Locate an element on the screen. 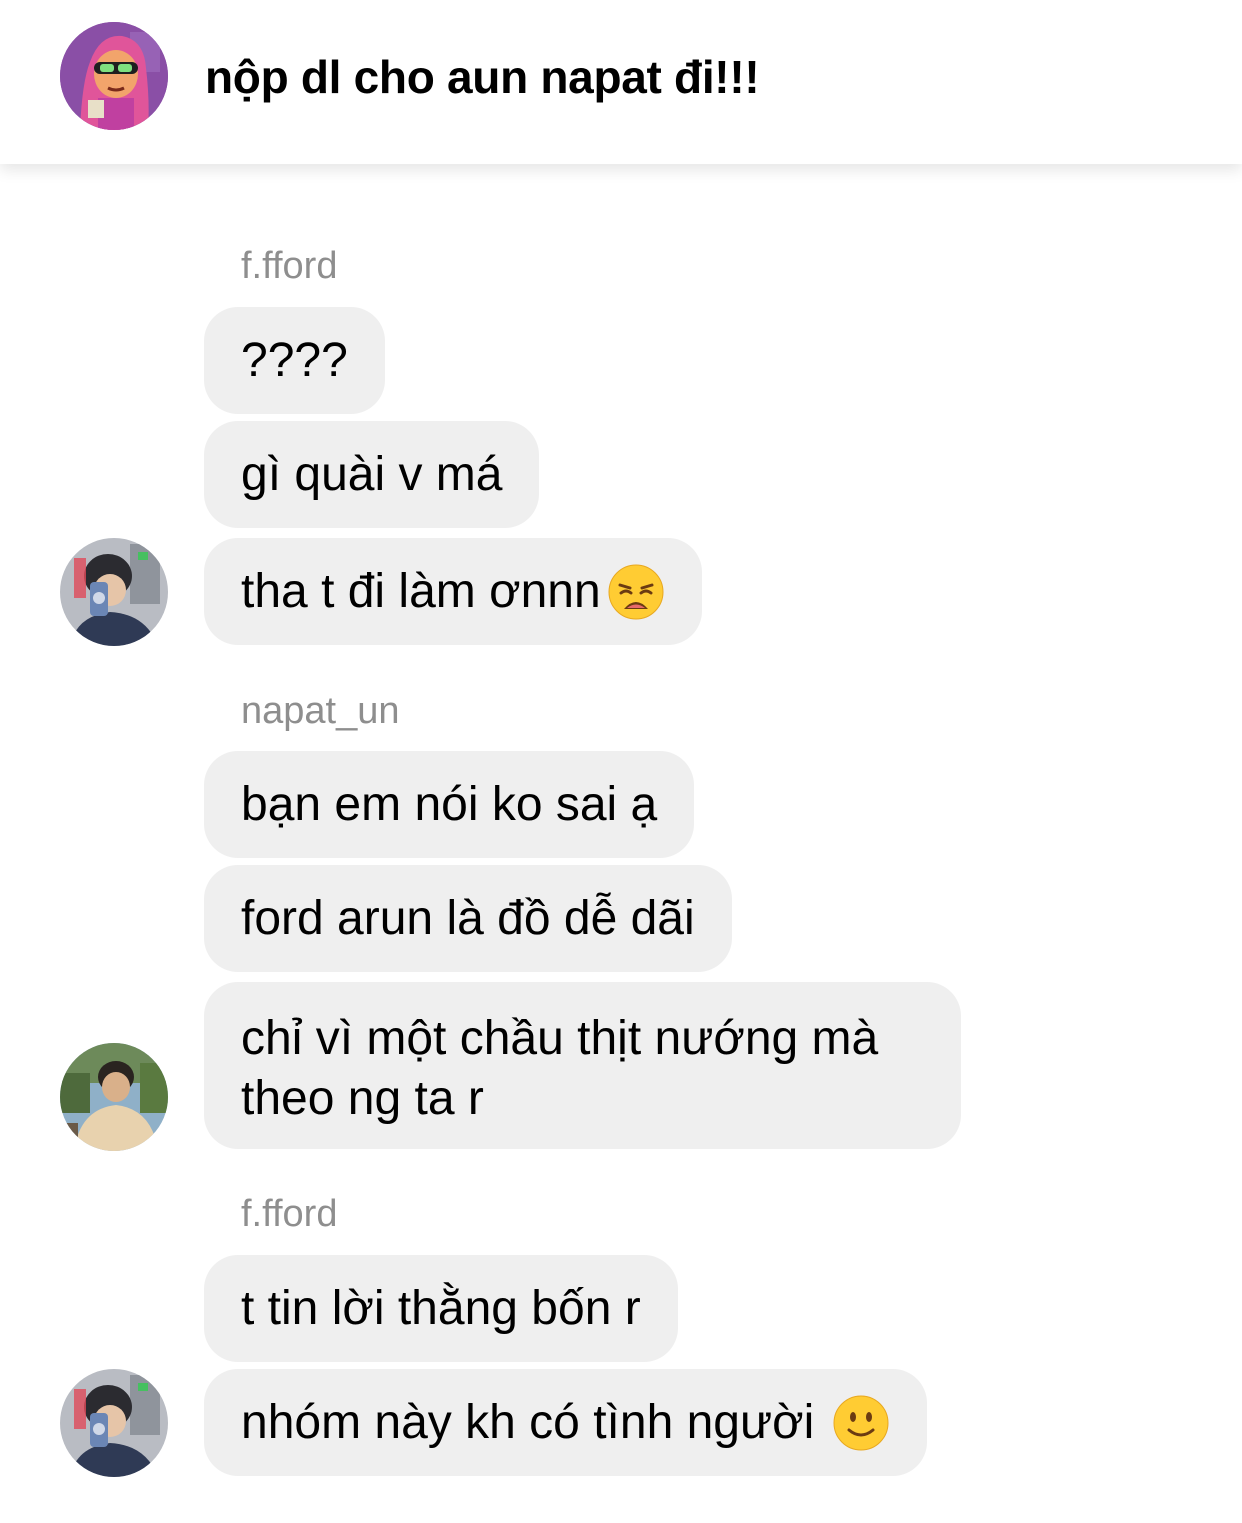 The width and height of the screenshot is (1242, 1523). weary-face-emoji-icon is located at coordinates (636, 591).